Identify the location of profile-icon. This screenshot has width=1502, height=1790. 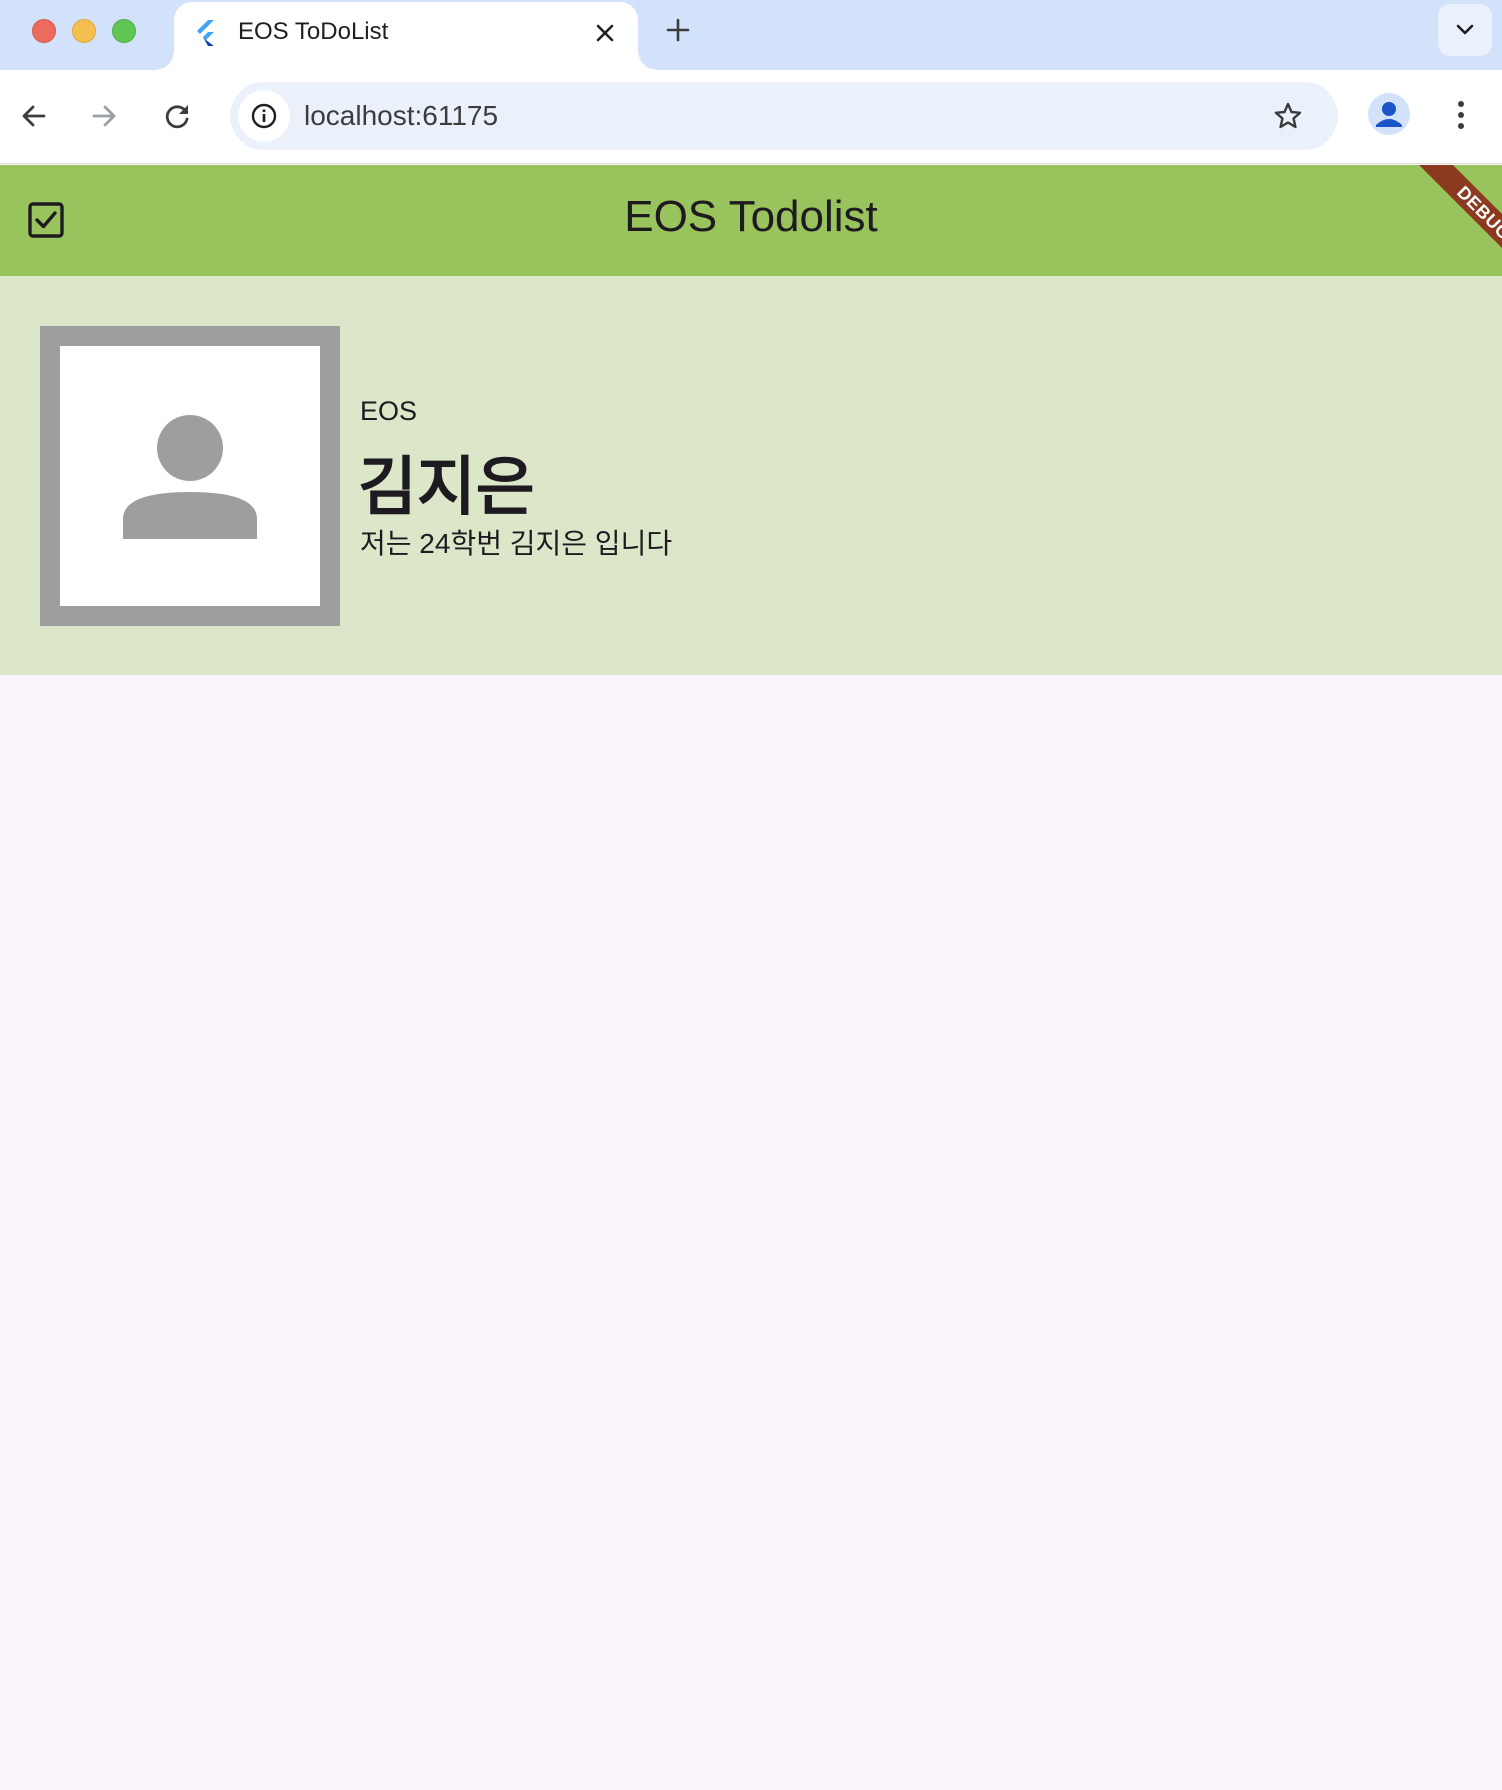
(1389, 114).